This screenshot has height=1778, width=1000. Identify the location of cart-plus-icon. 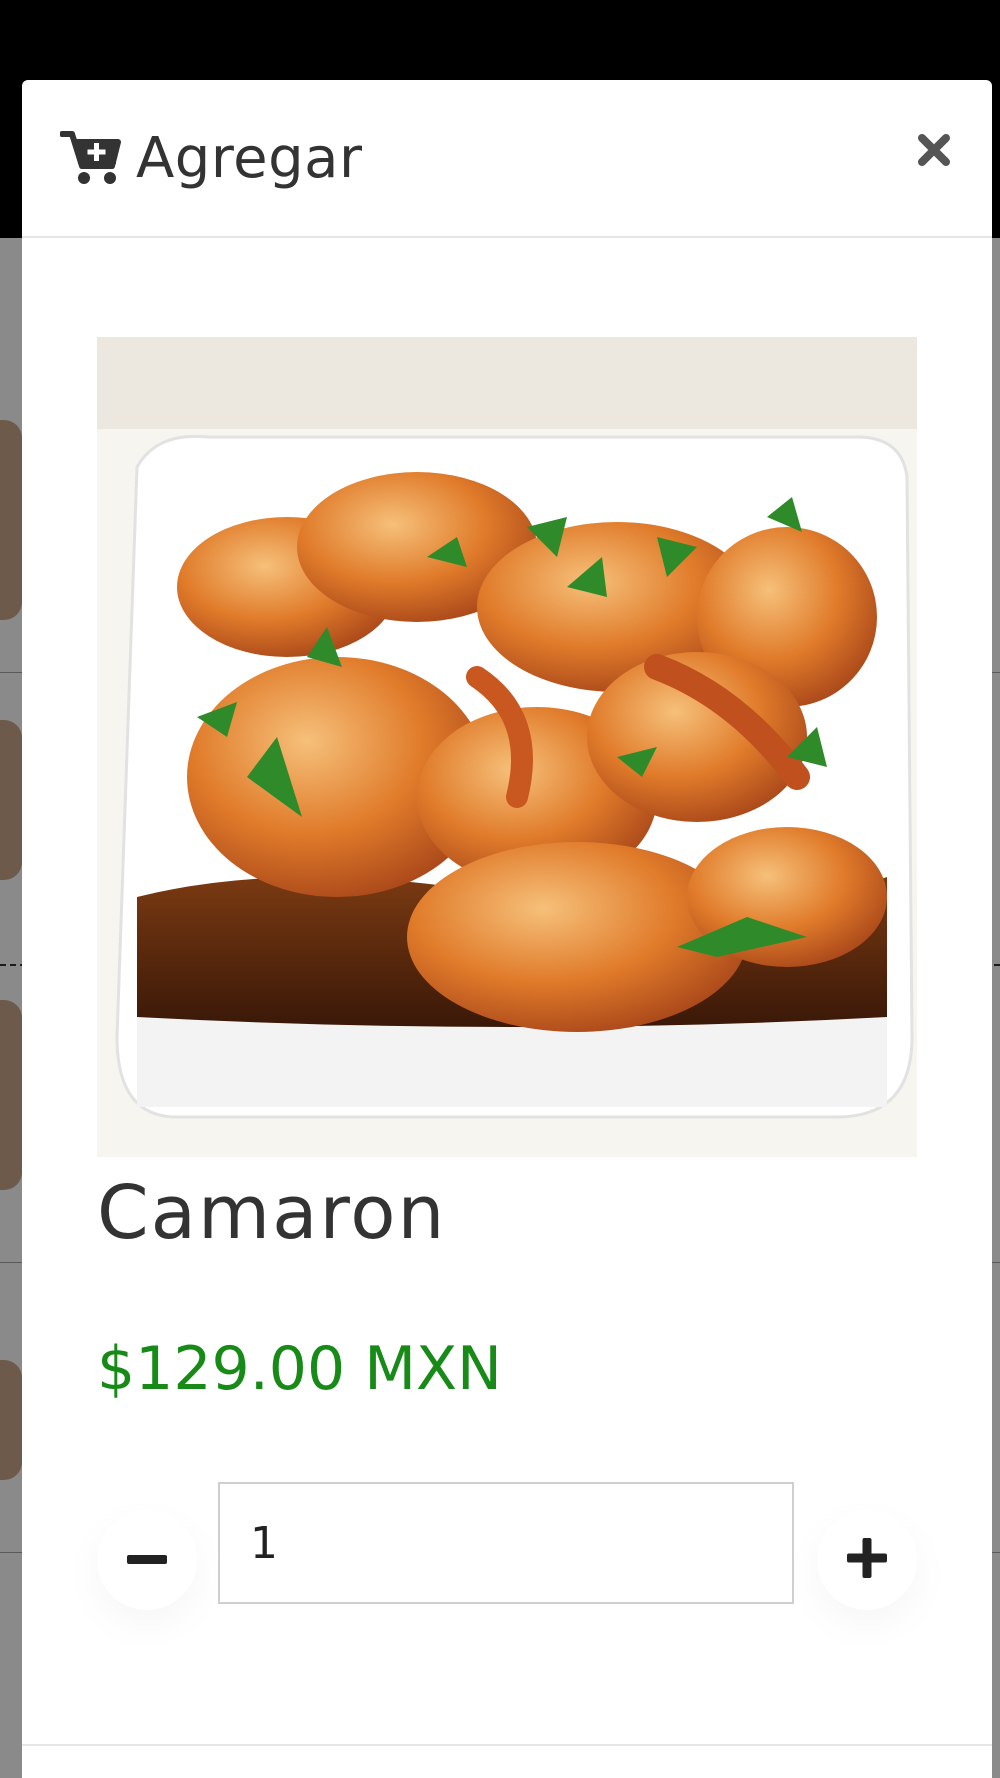
(90, 158).